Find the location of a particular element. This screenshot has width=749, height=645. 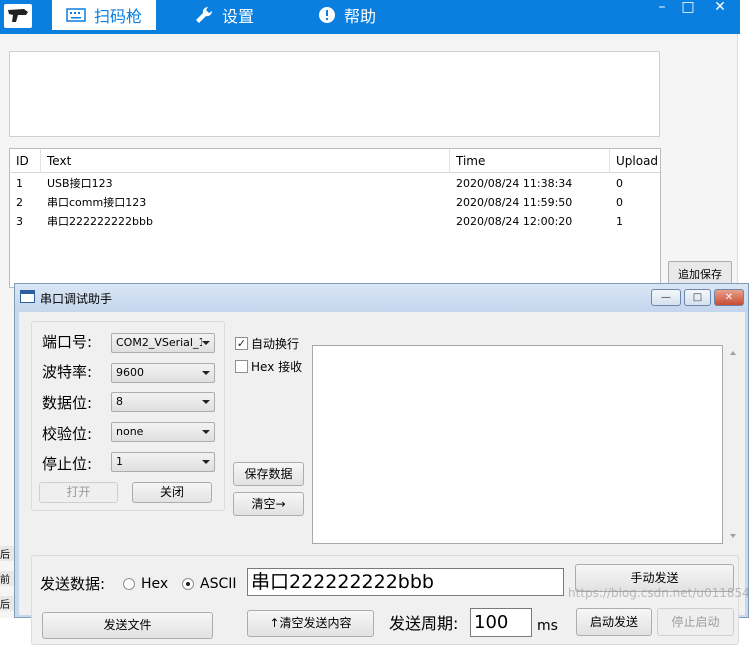

wrench-icon is located at coordinates (204, 14).